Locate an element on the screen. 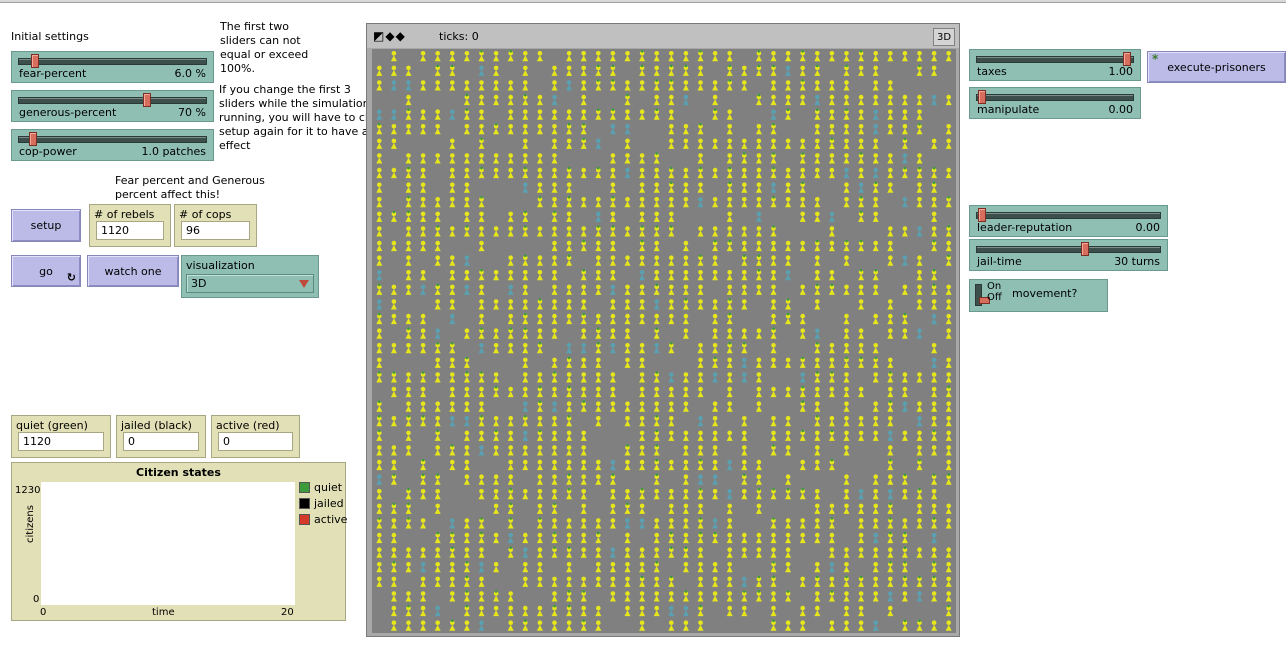 This screenshot has height=652, width=1286. visualization-chooser: visualization 3D is located at coordinates (250, 276).